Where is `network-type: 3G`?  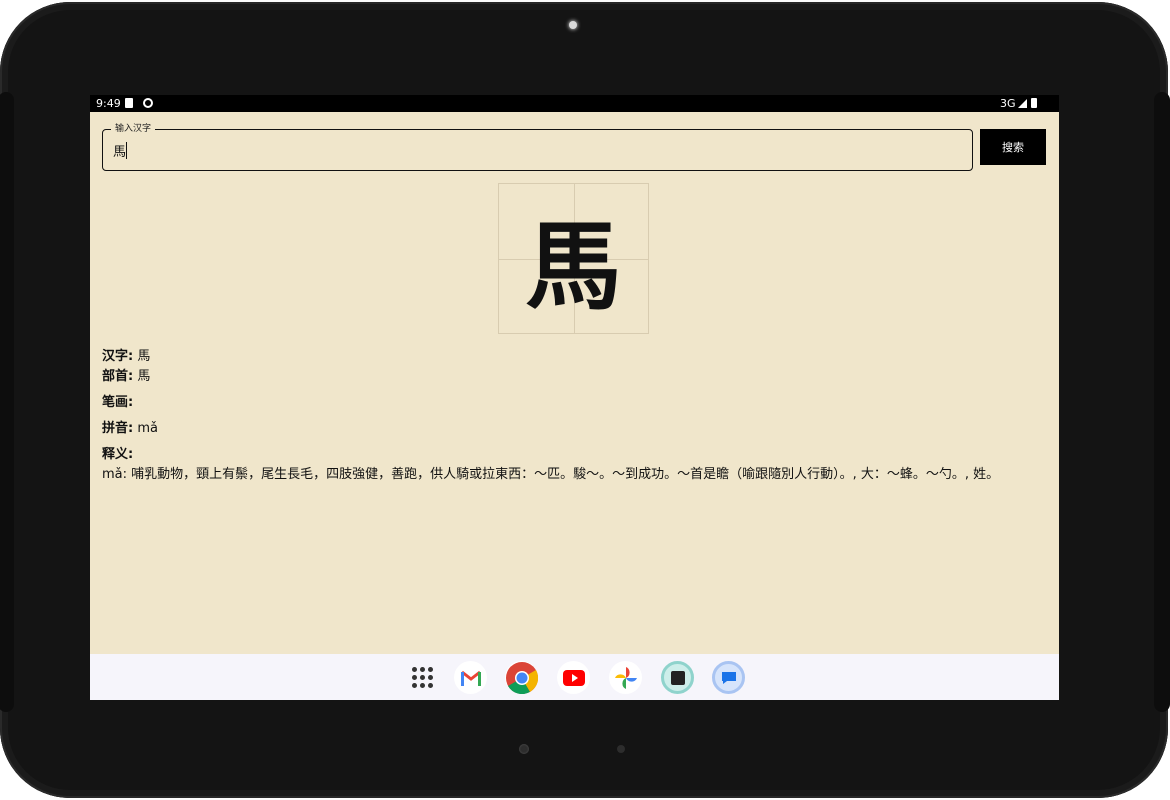 network-type: 3G is located at coordinates (1008, 103).